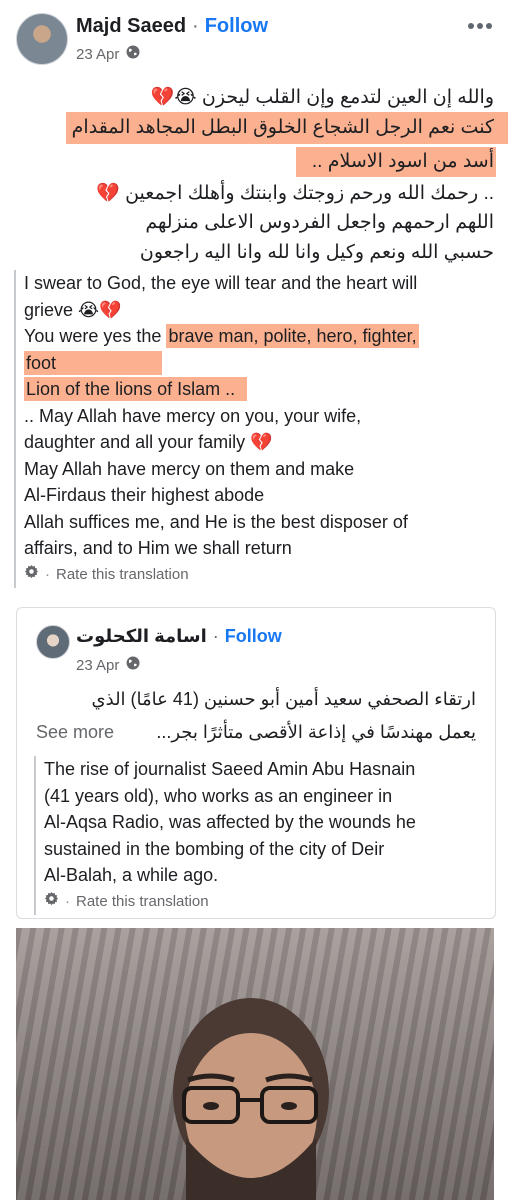 This screenshot has width=510, height=1200. I want to click on follow-button: Follow, so click(236, 26).